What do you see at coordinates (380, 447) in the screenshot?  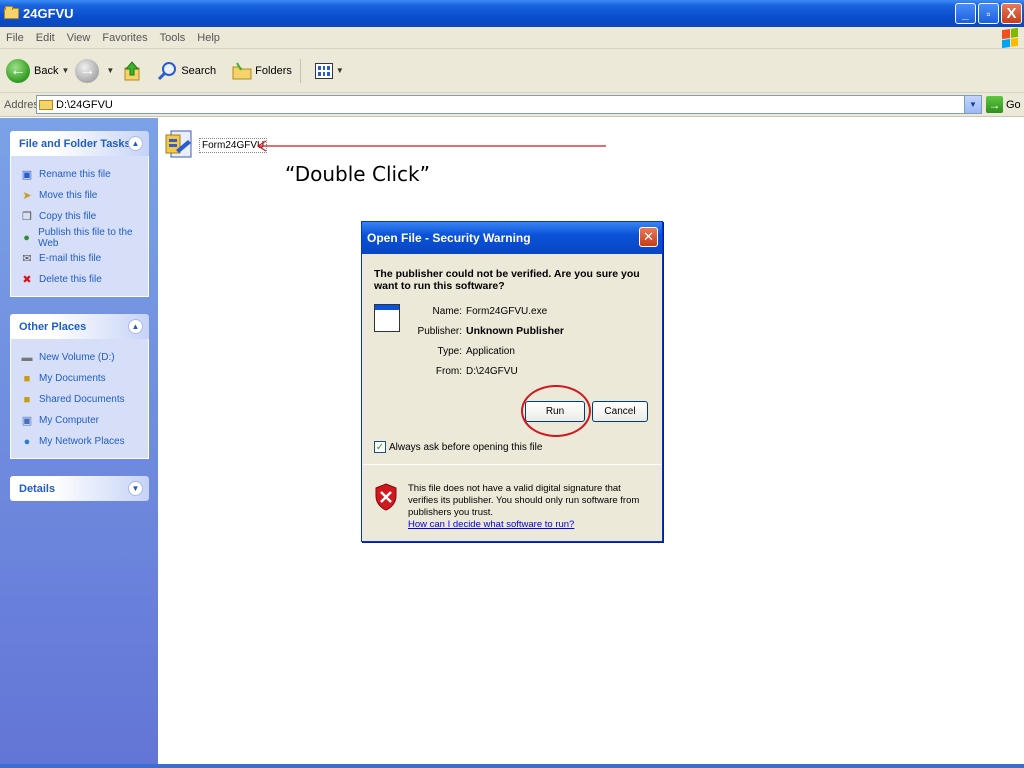 I see `always-ask-checkbox: ✓` at bounding box center [380, 447].